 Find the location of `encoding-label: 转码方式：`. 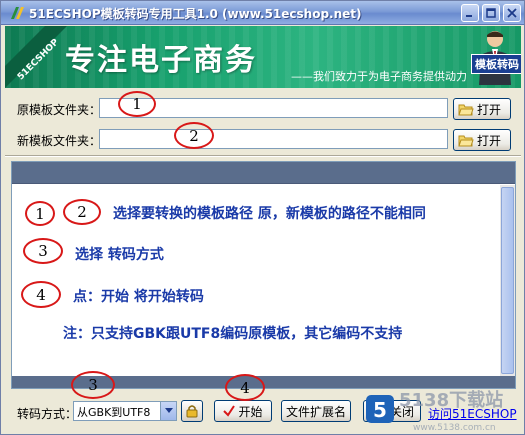

encoding-label: 转码方式： is located at coordinates (47, 414).